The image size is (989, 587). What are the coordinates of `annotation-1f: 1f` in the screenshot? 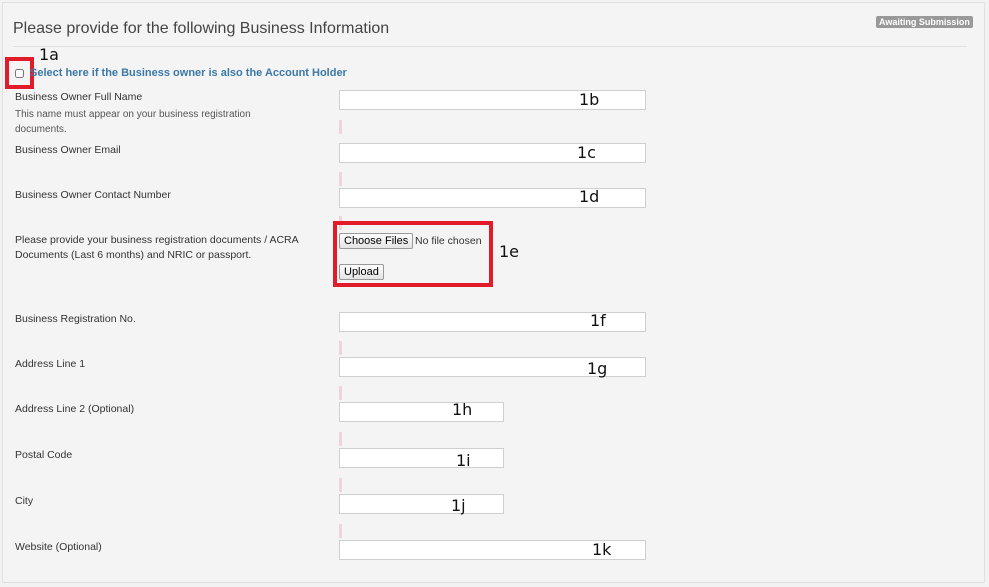 It's located at (598, 320).